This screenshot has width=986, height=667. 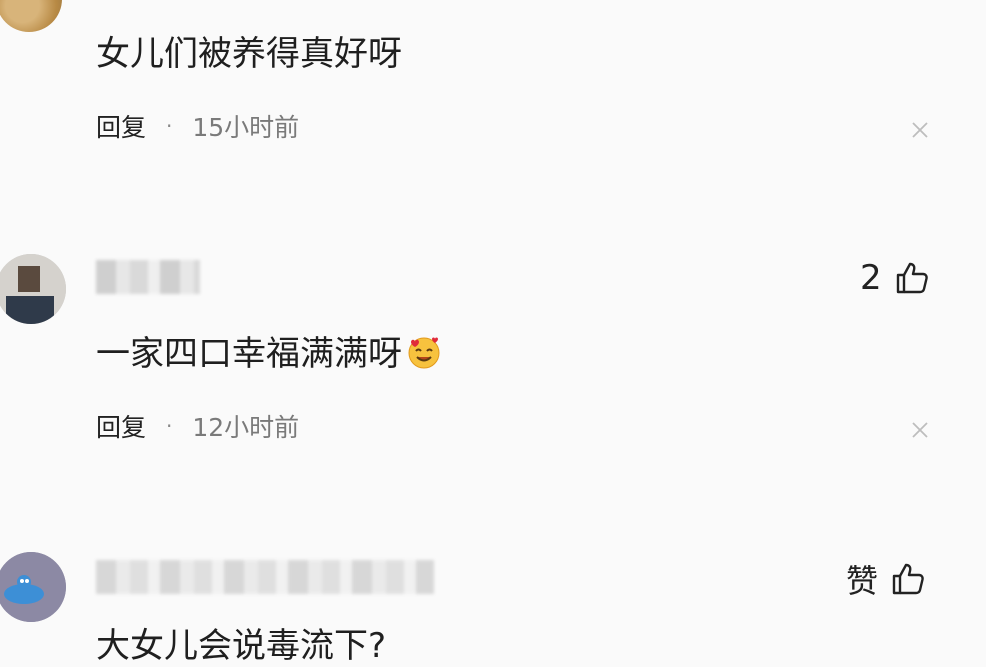 I want to click on comment-meta: 回复 · 12小时前, so click(x=197, y=426).